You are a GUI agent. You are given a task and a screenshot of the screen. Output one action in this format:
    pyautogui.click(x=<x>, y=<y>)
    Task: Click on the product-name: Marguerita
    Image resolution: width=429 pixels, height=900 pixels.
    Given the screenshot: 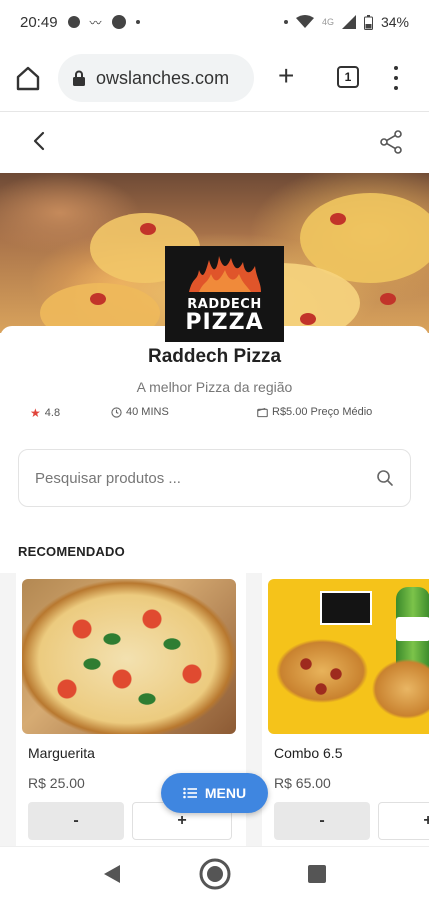 What is the action you would take?
    pyautogui.click(x=61, y=753)
    